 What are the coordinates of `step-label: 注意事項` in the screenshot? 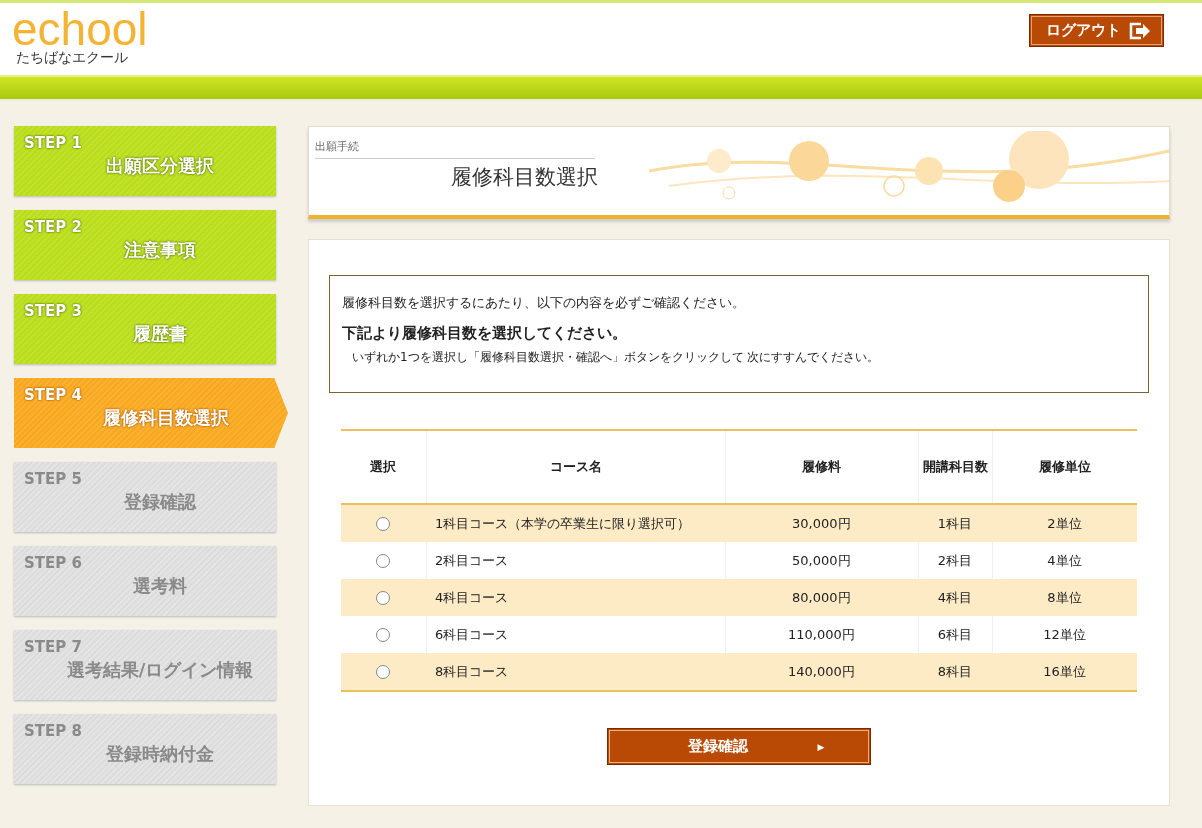 It's located at (160, 250).